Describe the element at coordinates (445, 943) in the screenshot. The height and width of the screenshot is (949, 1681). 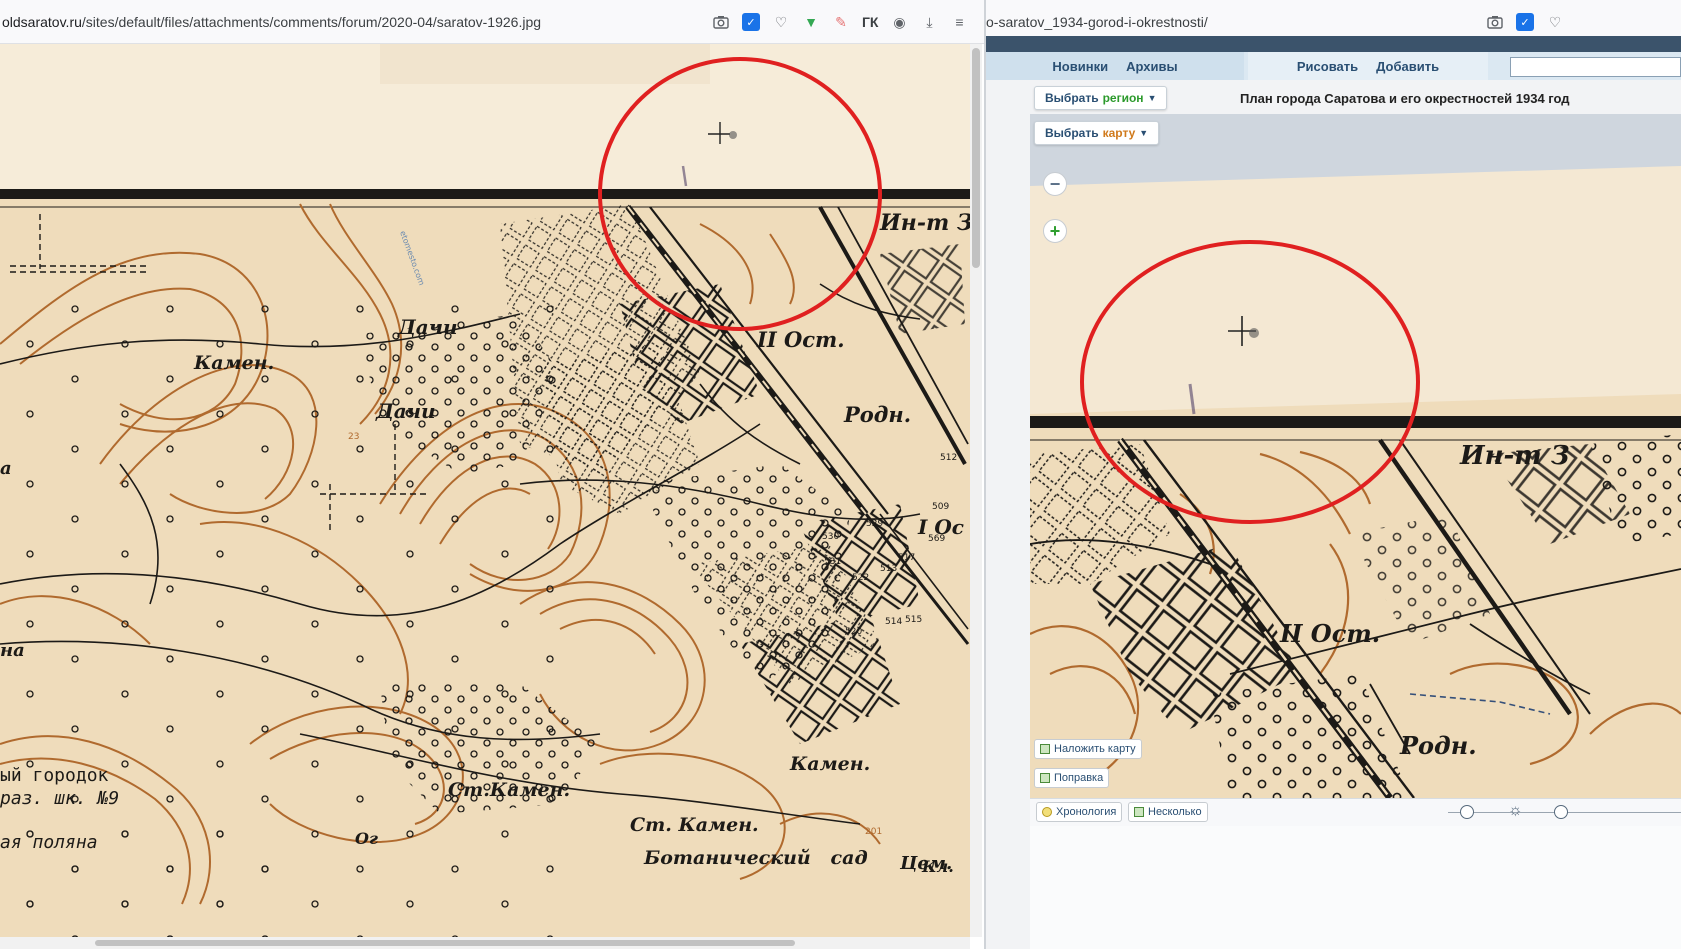
I see `left-horizontal-scroll-thumb` at that location.